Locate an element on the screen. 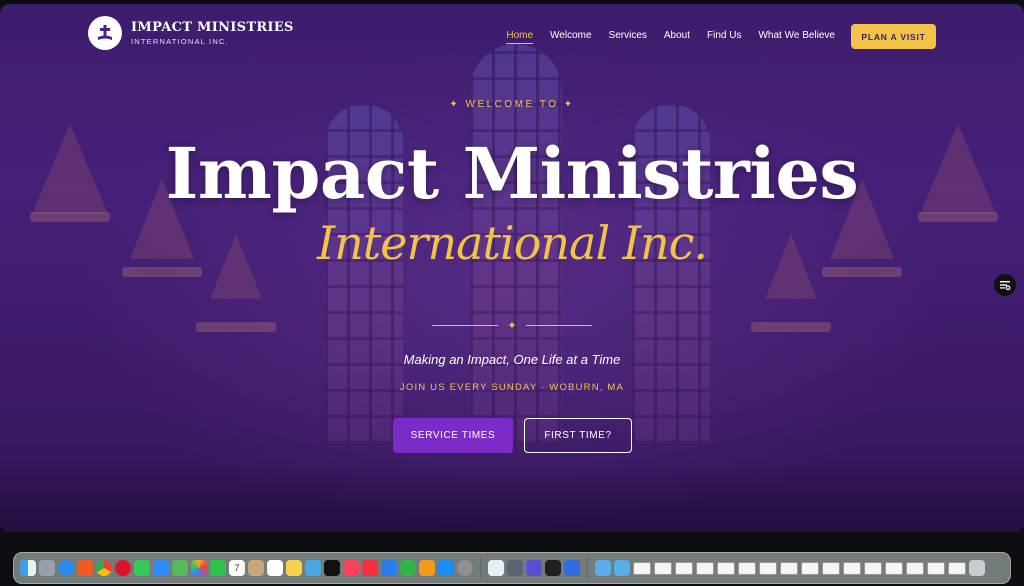 The image size is (1024, 586). nav-welcome: Welcome is located at coordinates (571, 37).